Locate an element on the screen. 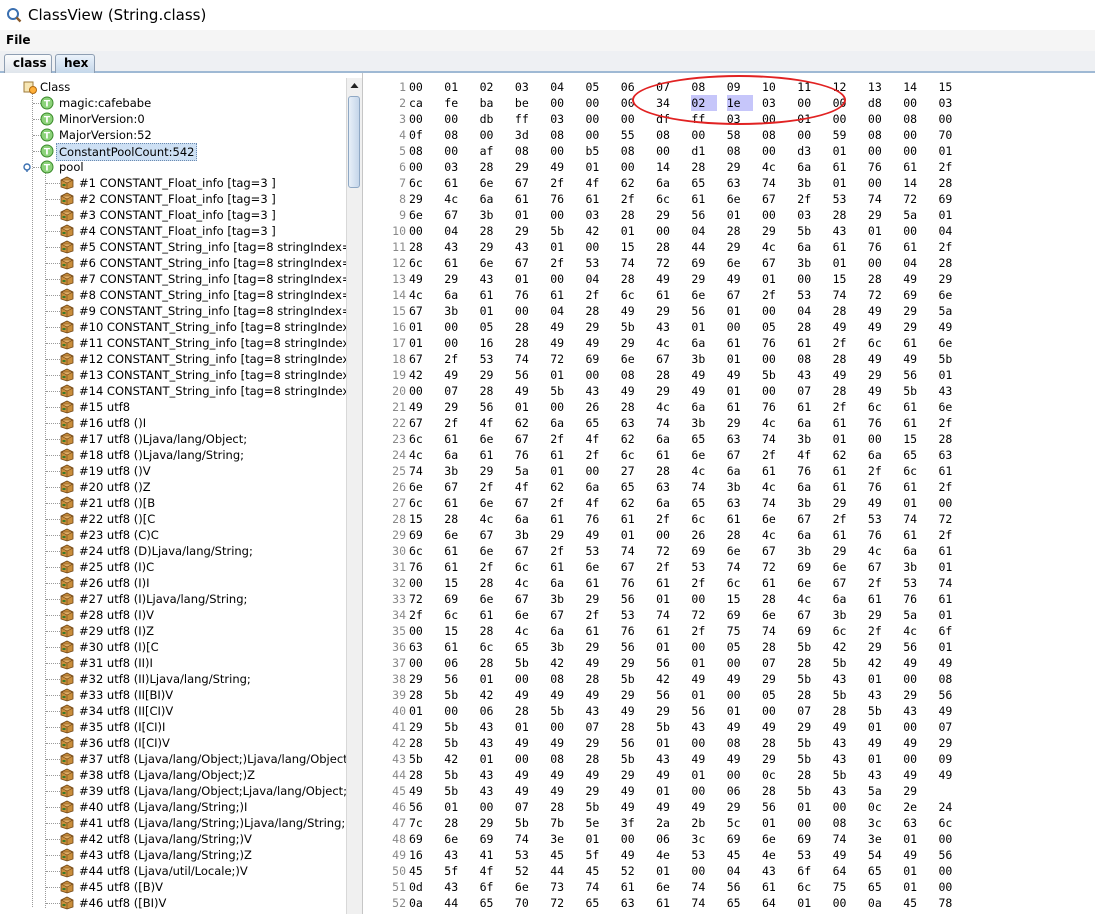 The height and width of the screenshot is (914, 1095). hex-byte: 72 is located at coordinates (704, 615).